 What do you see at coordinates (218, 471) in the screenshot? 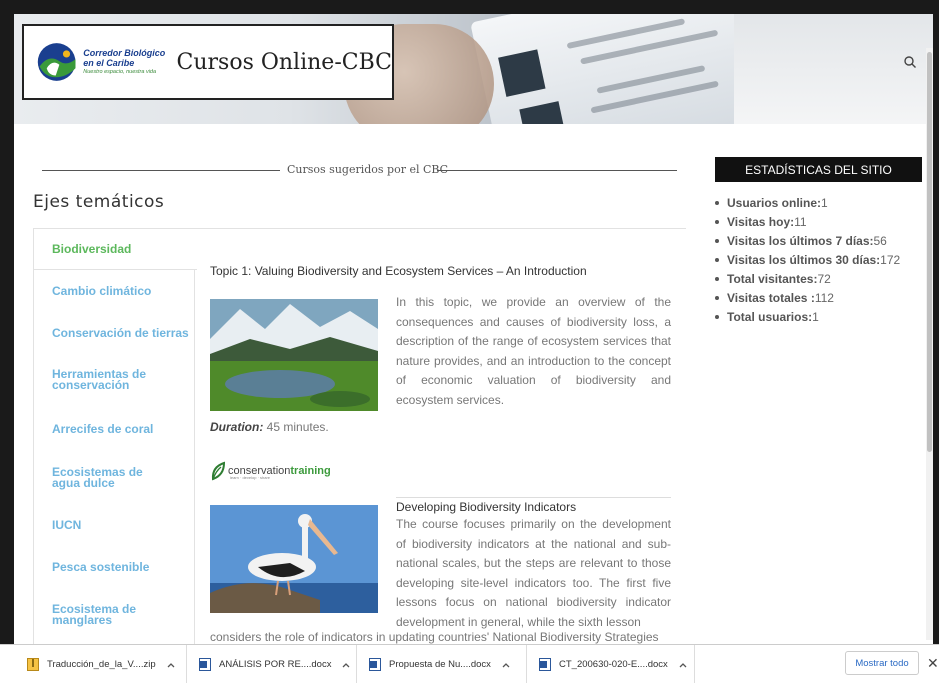
I see `leaf-icon` at bounding box center [218, 471].